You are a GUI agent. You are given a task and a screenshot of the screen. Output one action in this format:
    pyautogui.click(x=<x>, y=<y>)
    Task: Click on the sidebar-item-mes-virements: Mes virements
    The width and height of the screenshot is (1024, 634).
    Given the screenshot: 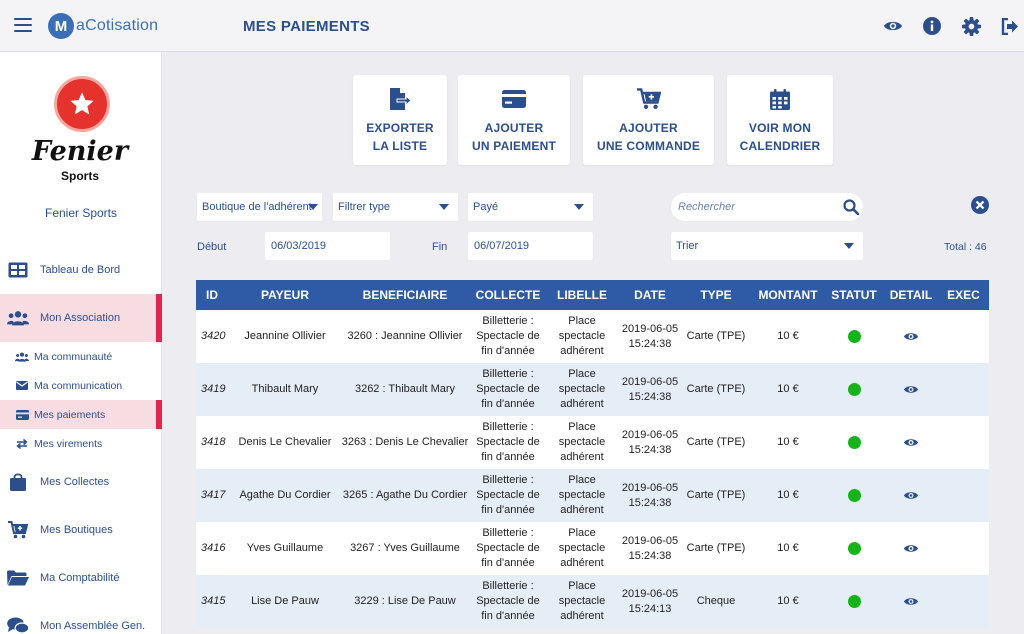 What is the action you would take?
    pyautogui.click(x=81, y=443)
    